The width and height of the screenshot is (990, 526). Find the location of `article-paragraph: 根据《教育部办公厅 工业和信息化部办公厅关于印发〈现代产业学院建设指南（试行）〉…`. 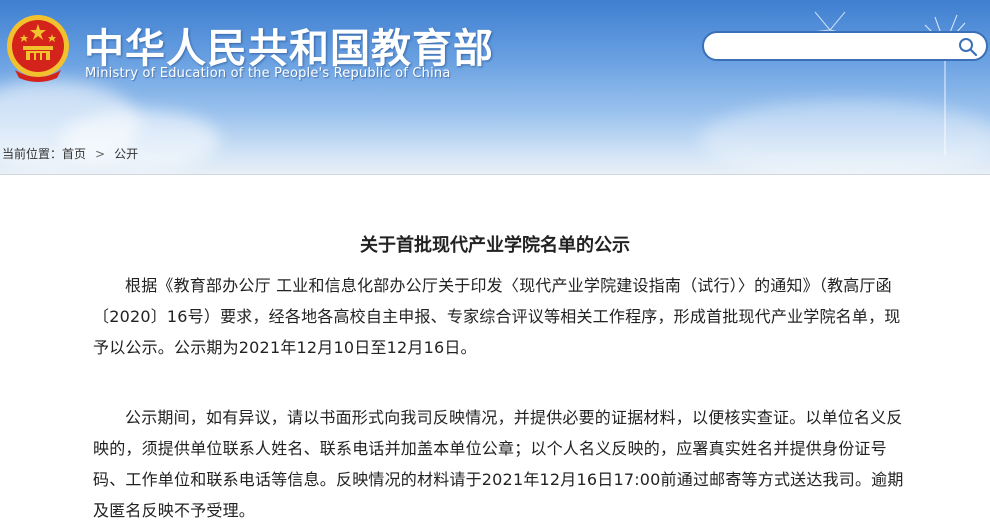

article-paragraph: 根据《教育部办公厅 工业和信息化部办公厅关于印发〈现代产业学院建设指南（试行）〉… is located at coordinates (497, 316).